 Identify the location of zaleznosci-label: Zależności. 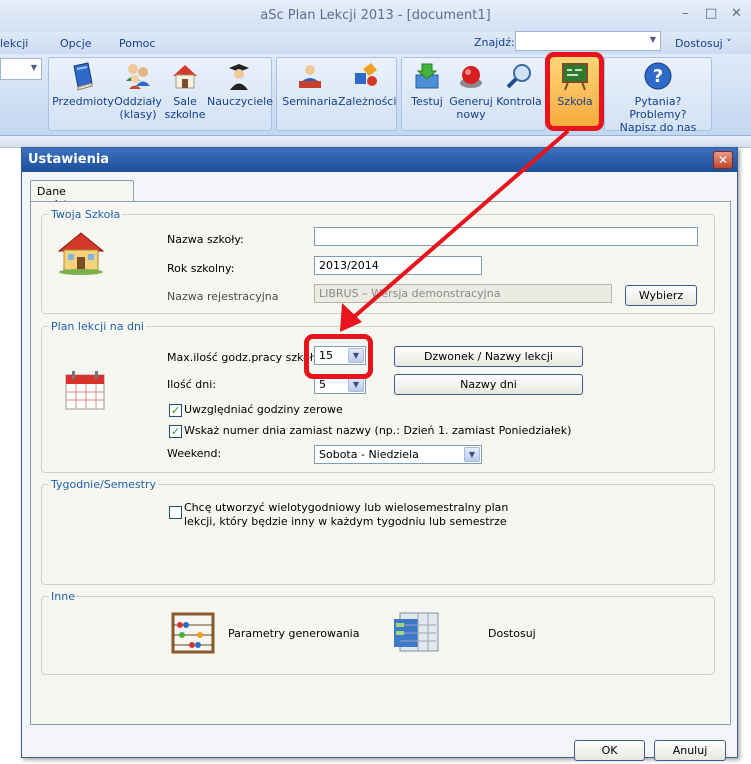
(367, 101).